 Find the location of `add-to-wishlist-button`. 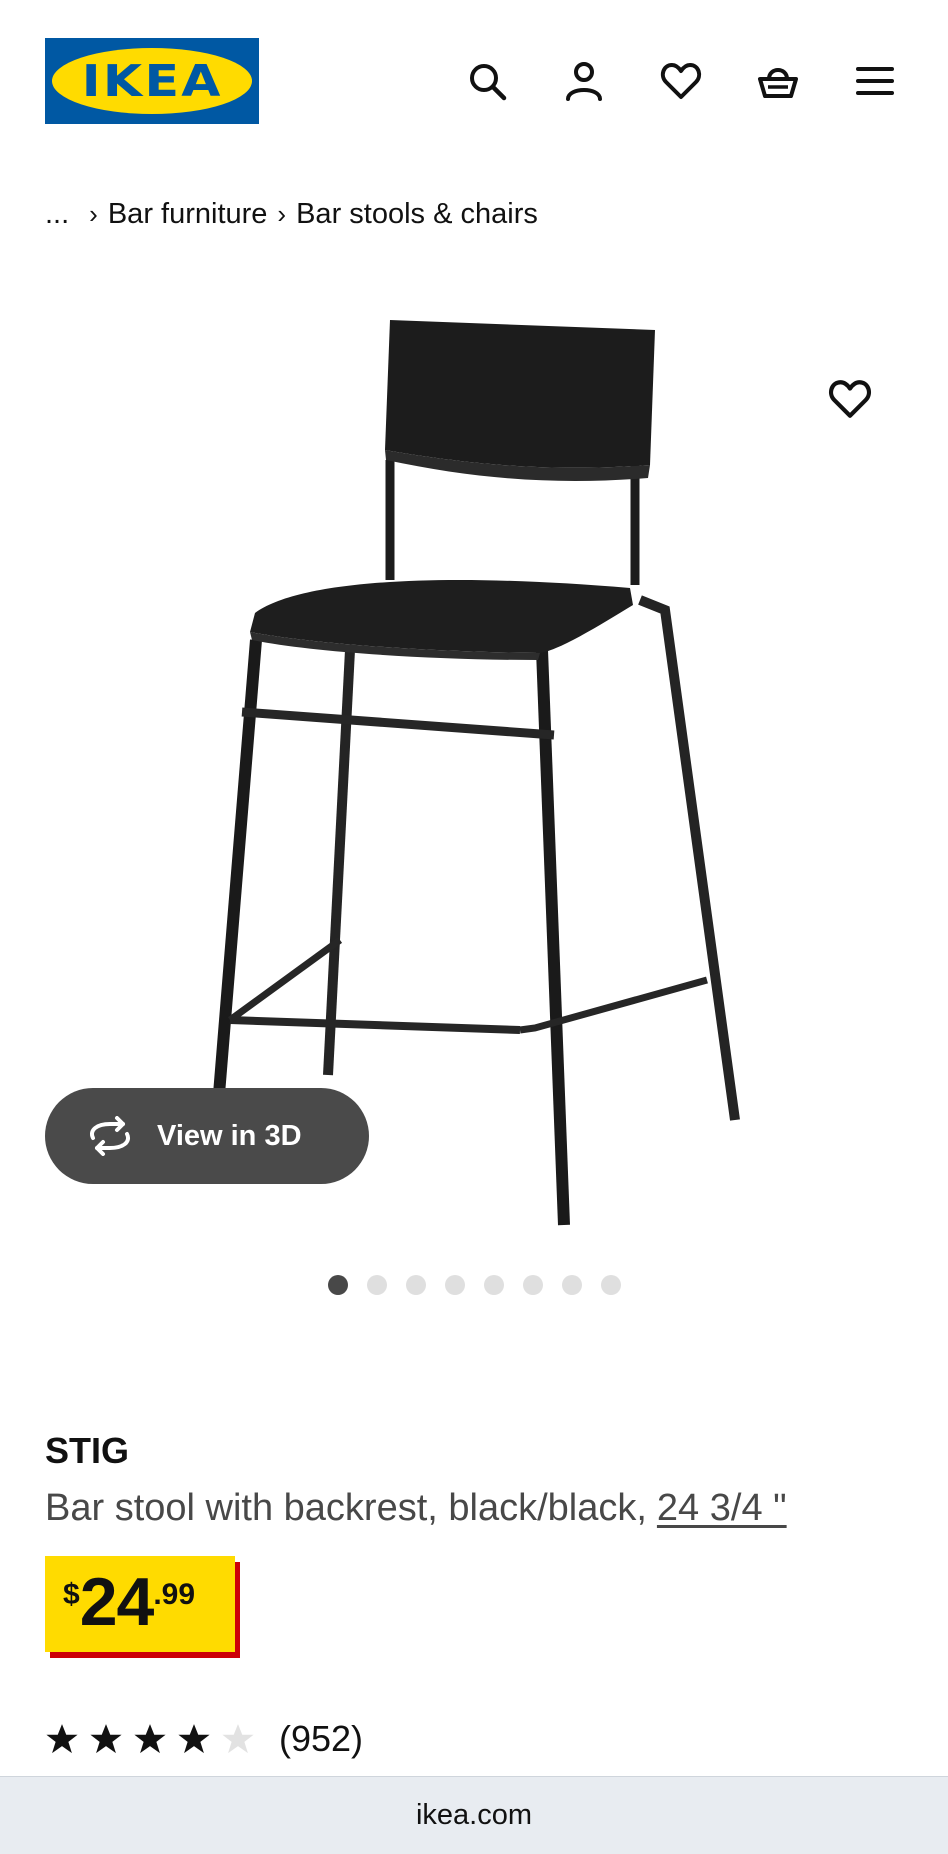

add-to-wishlist-button is located at coordinates (850, 399).